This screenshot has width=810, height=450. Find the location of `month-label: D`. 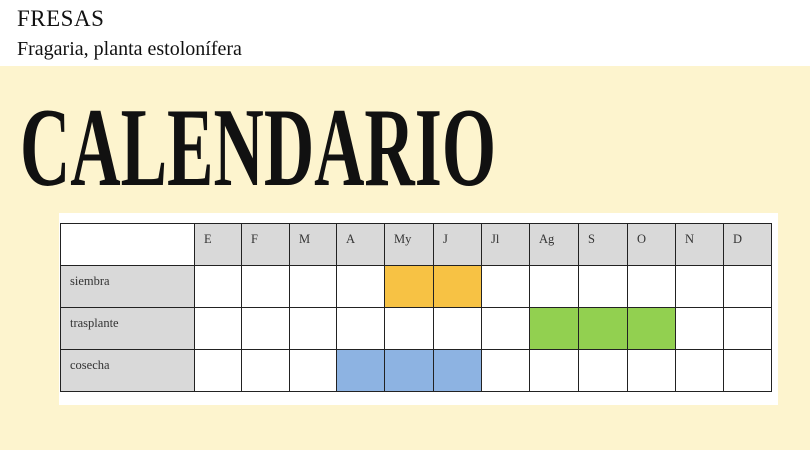

month-label: D is located at coordinates (738, 239).